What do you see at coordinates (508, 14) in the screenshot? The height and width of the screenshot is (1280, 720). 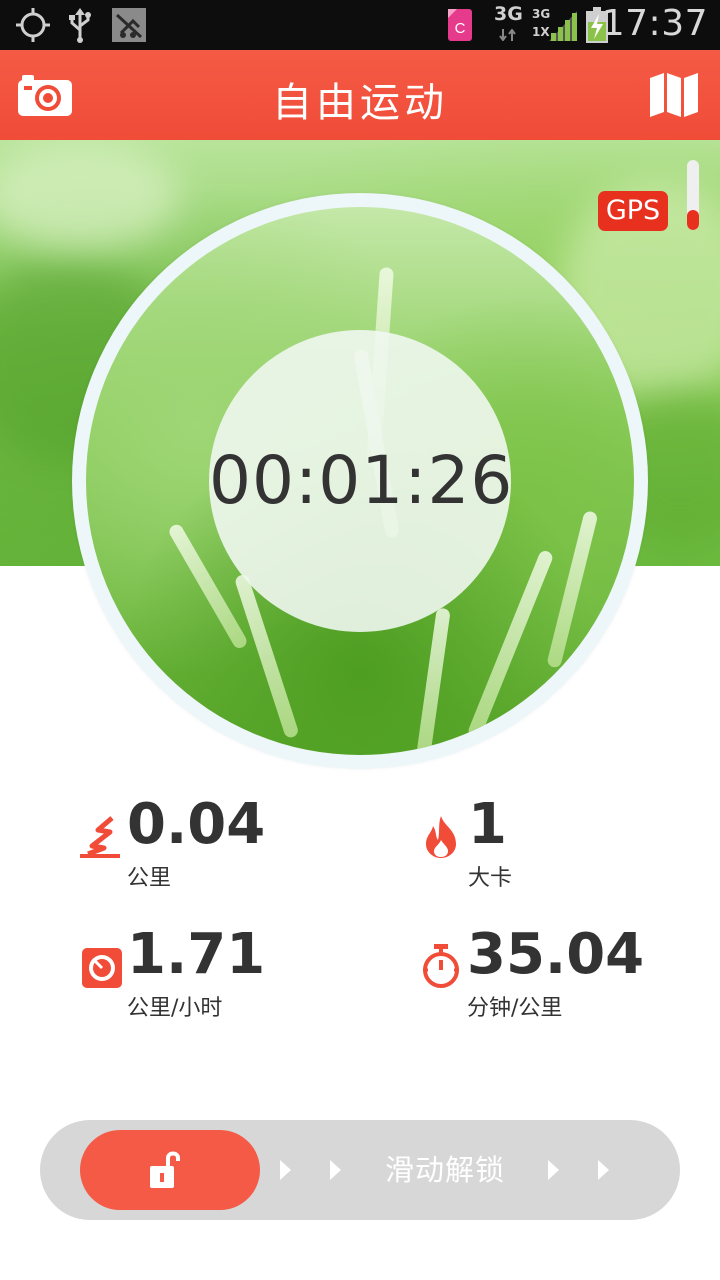 I see `network-type-primary: 3G` at bounding box center [508, 14].